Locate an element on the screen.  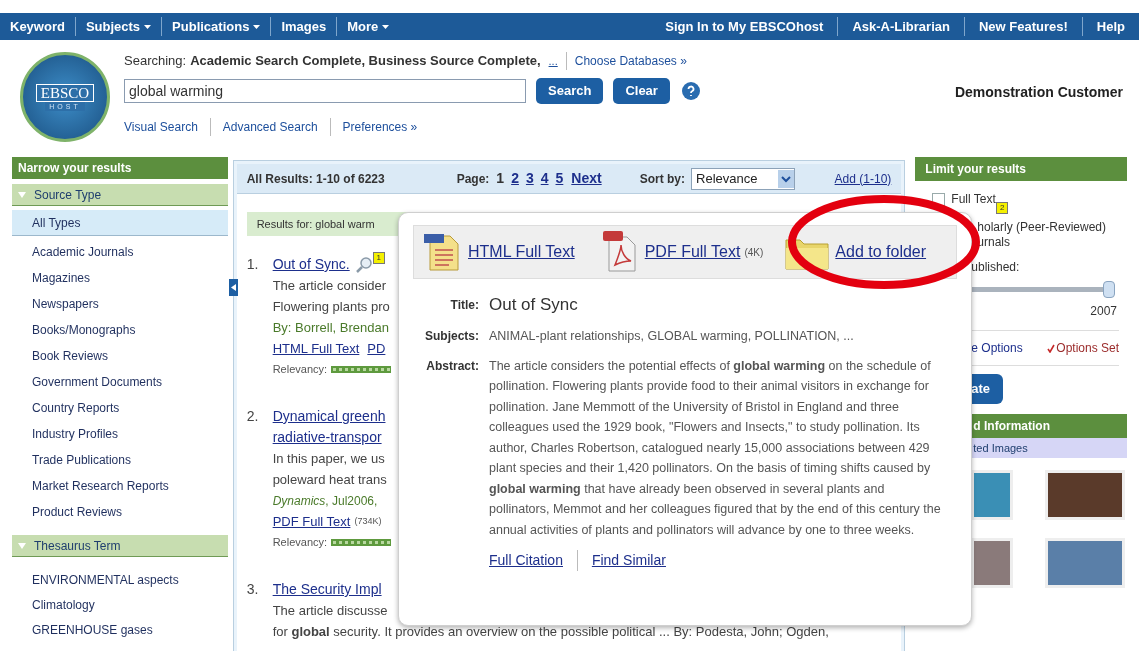
number-badge: 2 is located at coordinates (1002, 208).